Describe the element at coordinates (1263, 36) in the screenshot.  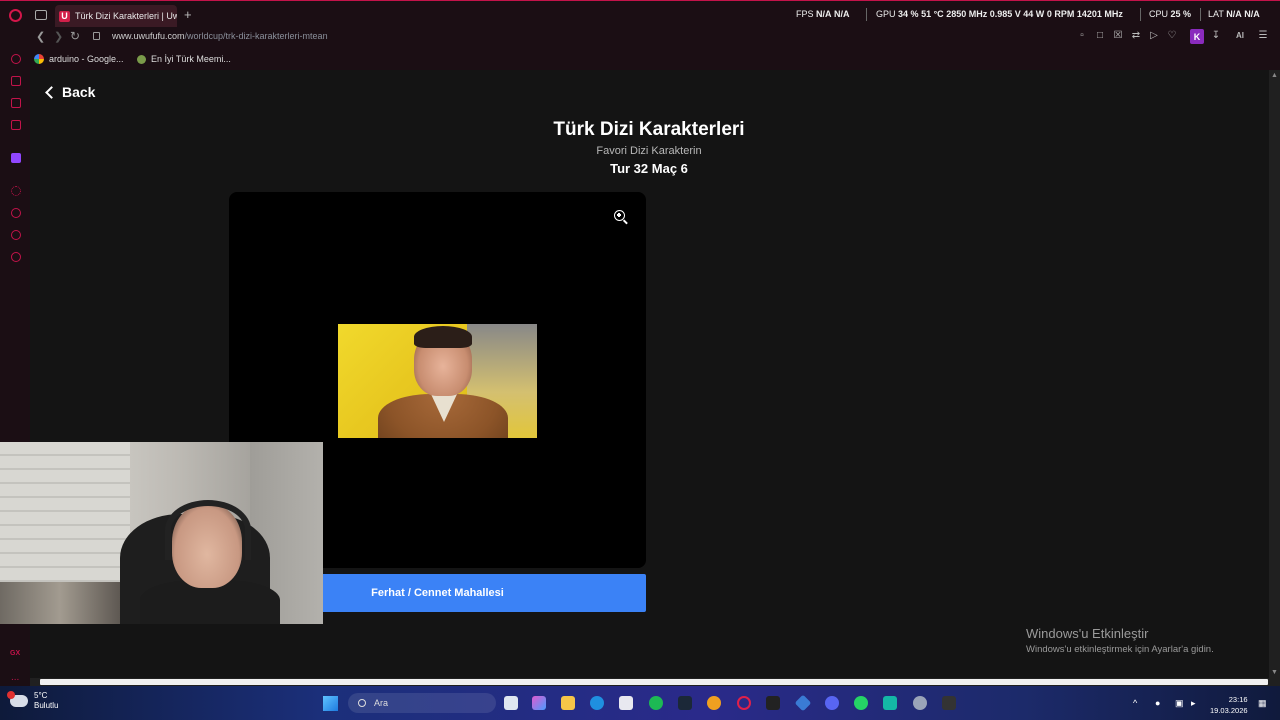
I see `menu-icon: ☰` at that location.